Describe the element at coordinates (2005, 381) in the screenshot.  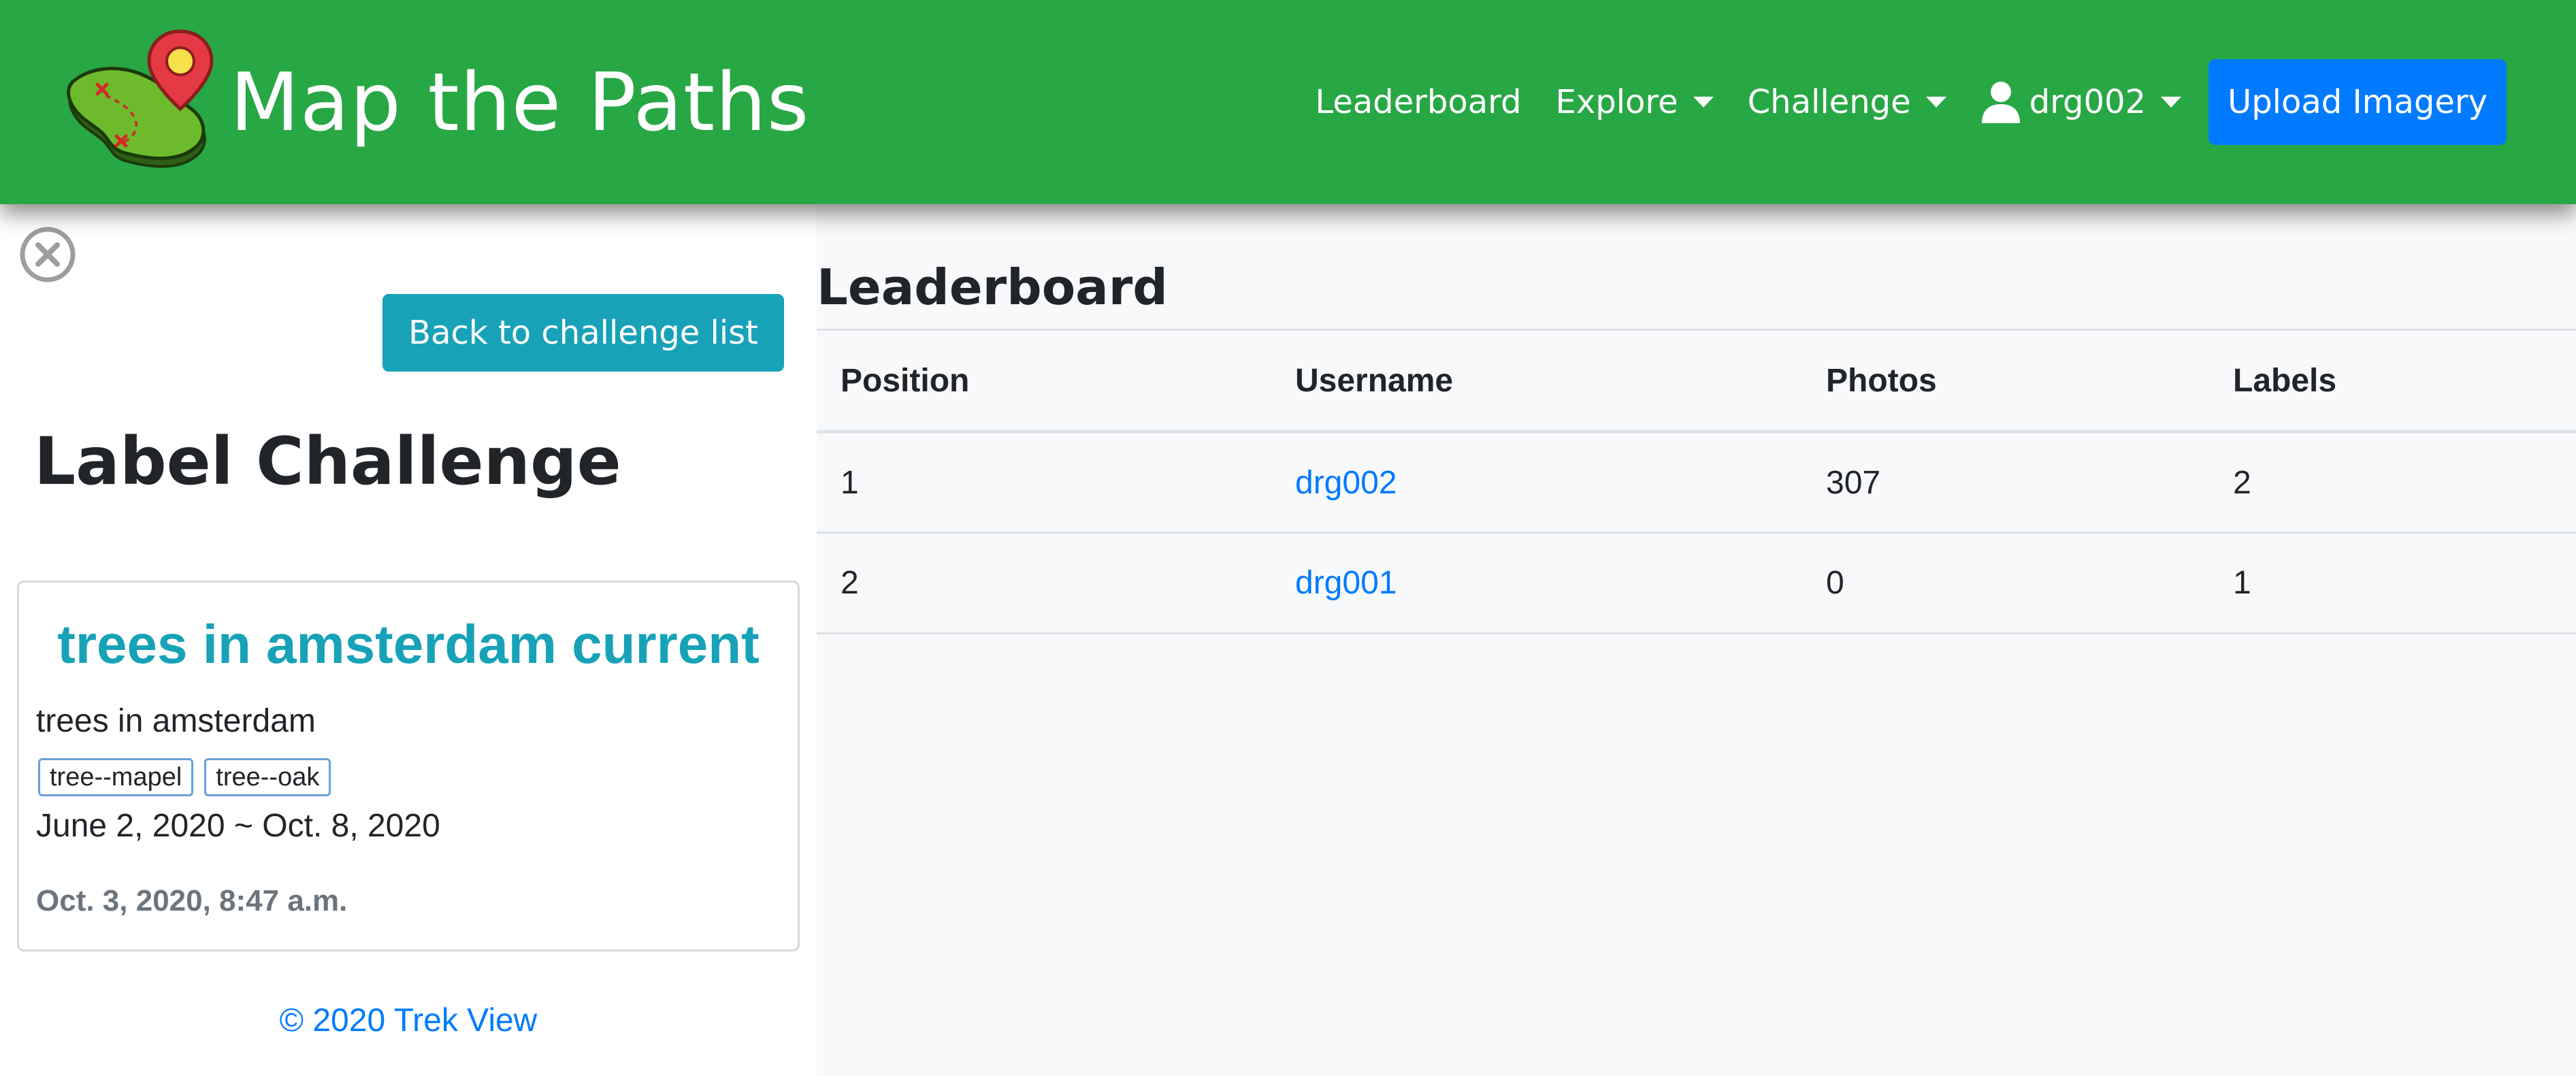
I see `column-header-photos: Photos` at that location.